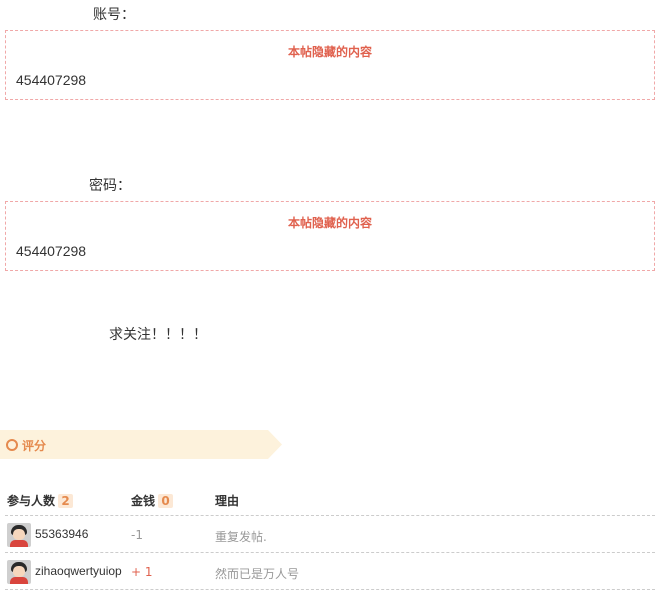 This screenshot has height=600, width=657. I want to click on rating-reason: 重复发帖., so click(241, 537).